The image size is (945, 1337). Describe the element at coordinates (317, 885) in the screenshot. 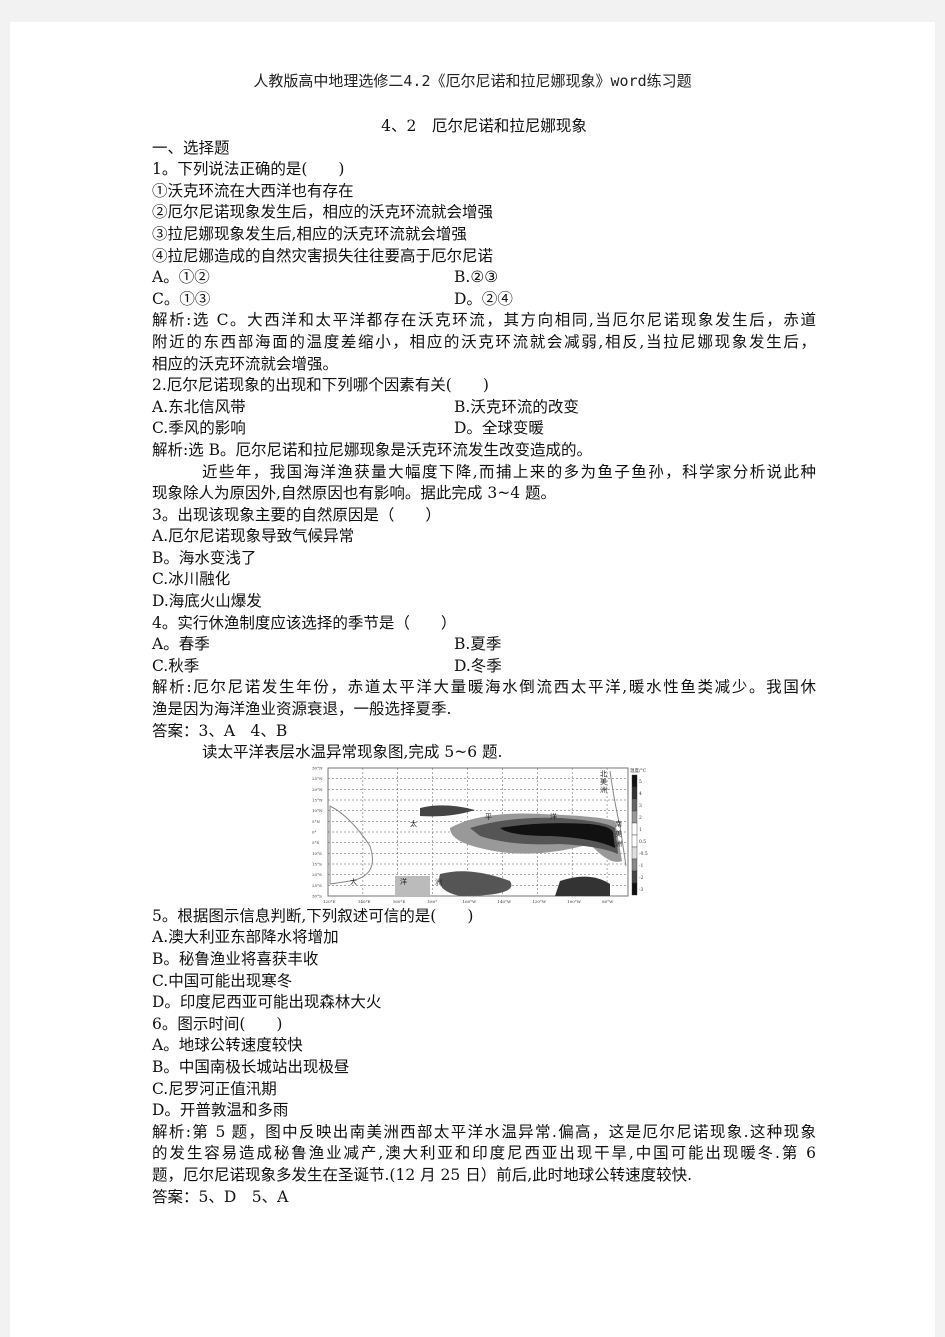

I see `lat-label: 25°S` at that location.